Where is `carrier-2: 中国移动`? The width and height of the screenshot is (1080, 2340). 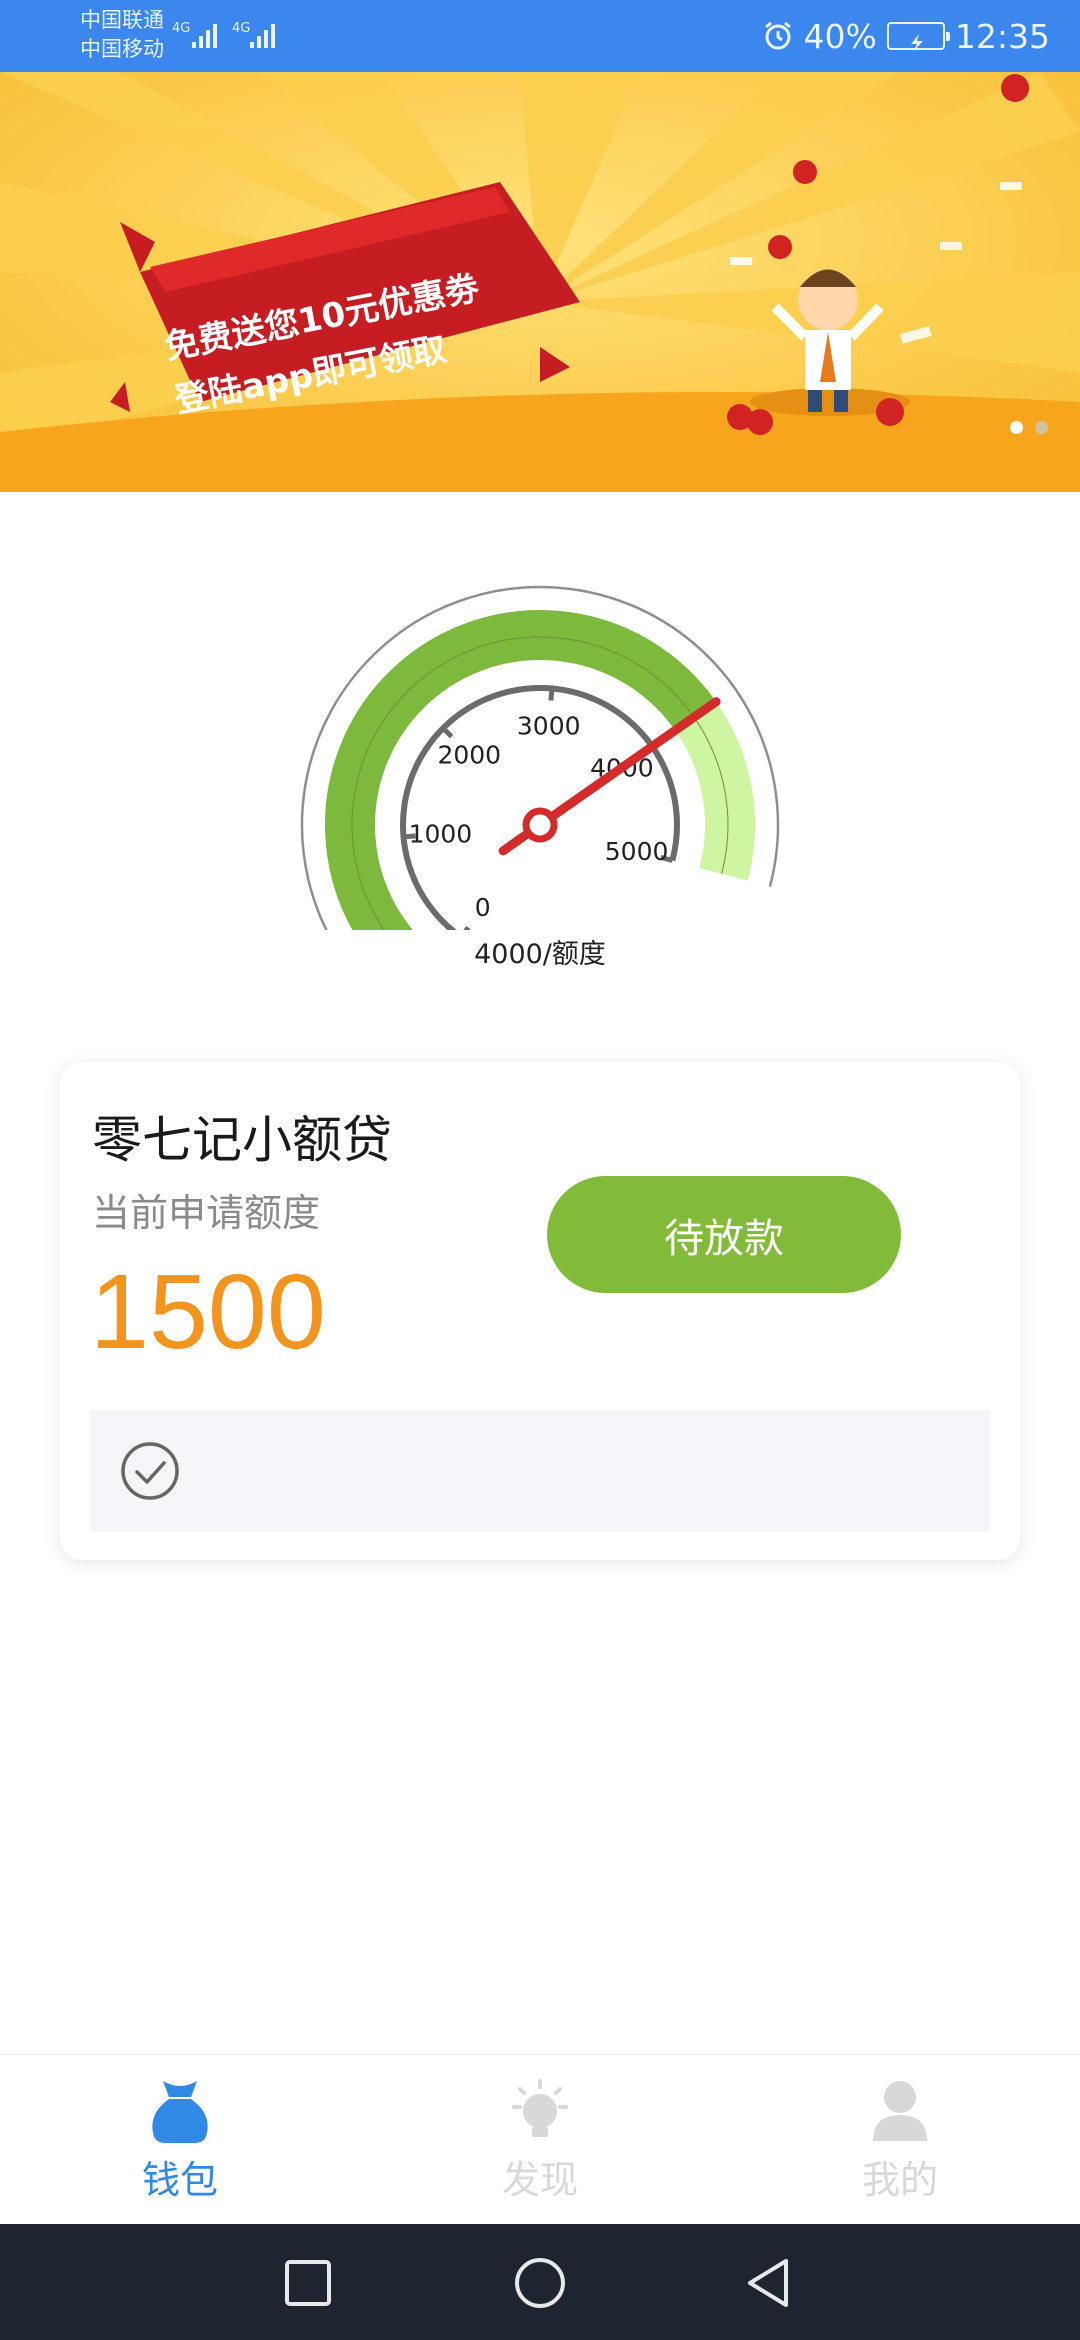 carrier-2: 中国移动 is located at coordinates (122, 49).